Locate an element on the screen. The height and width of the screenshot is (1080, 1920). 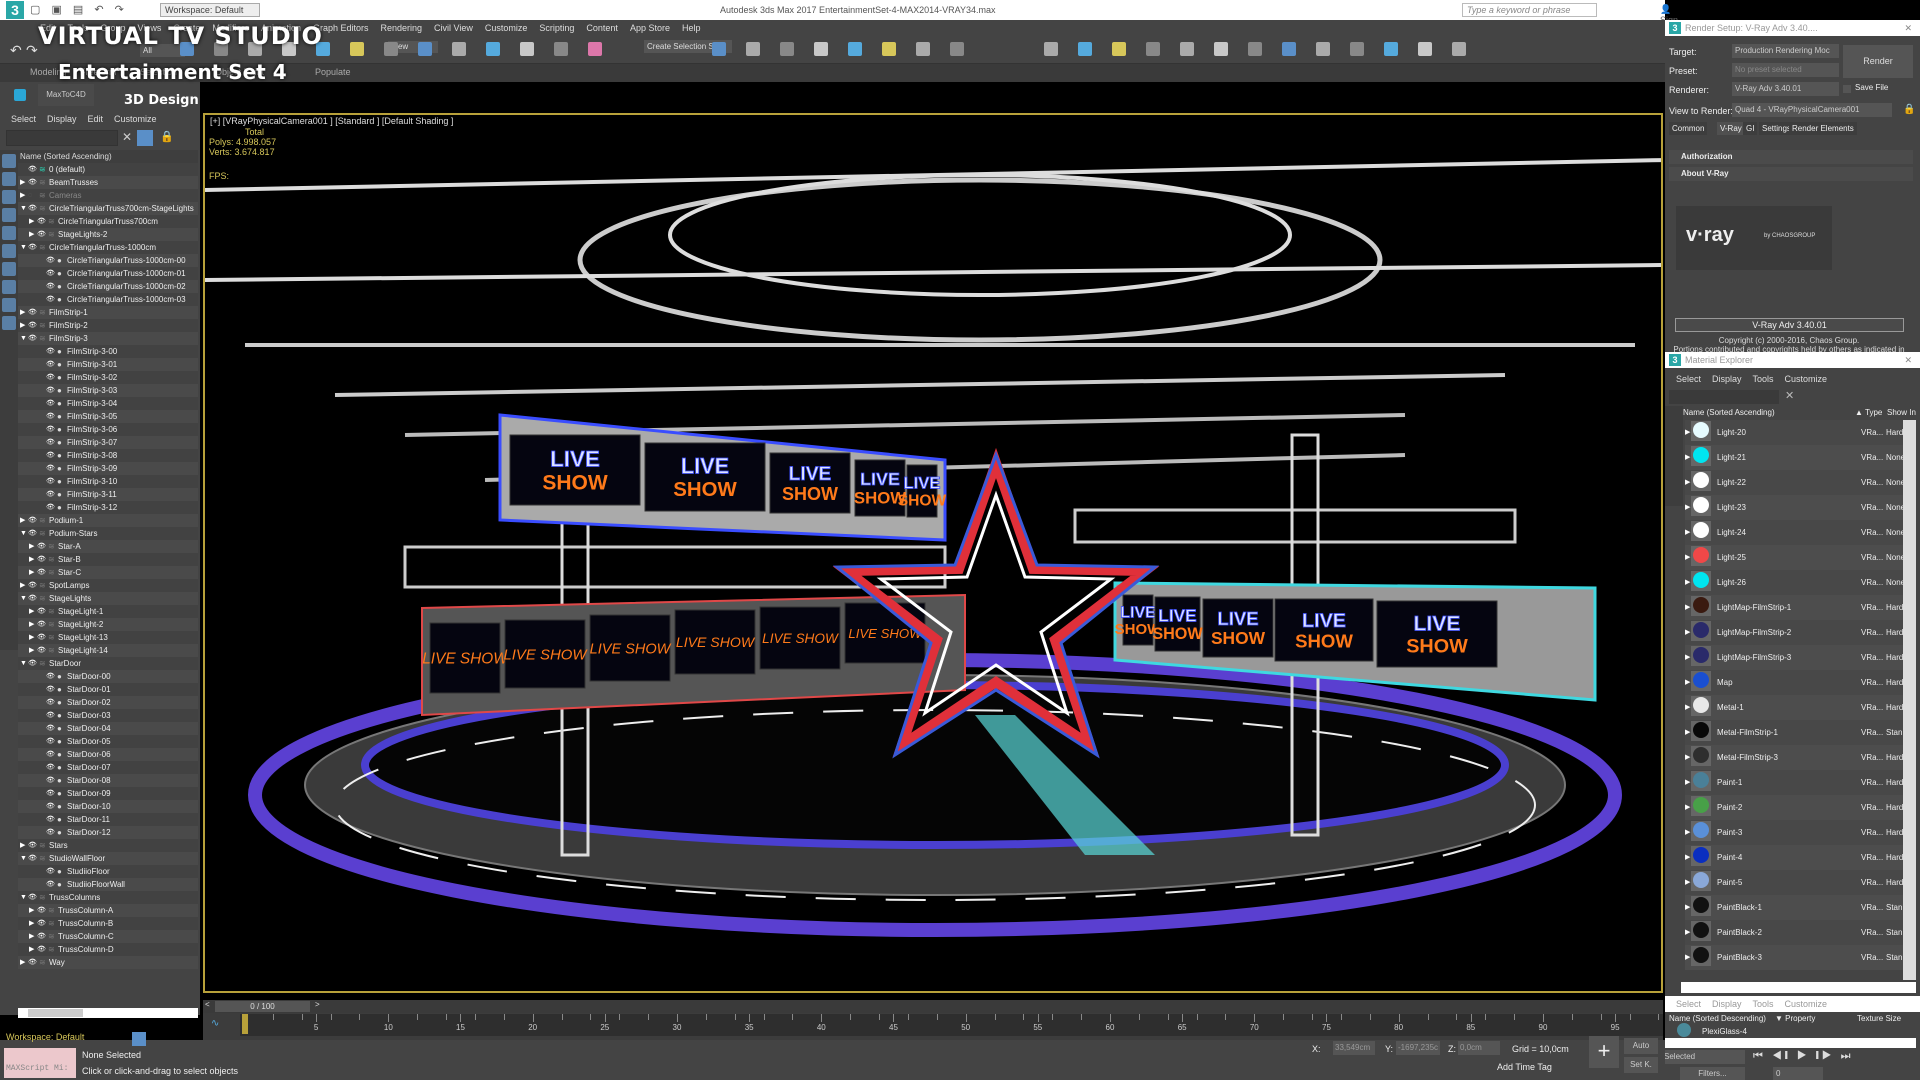
schematic-icon is located at coordinates (957, 49).